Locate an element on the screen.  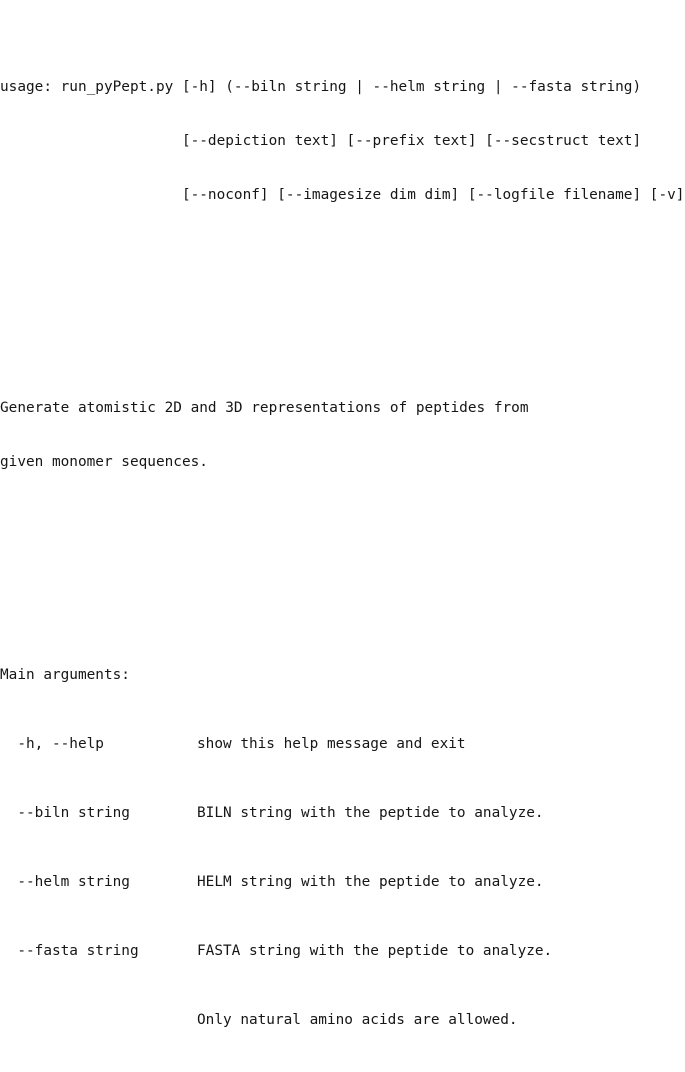
option-desc-fasta-line-2: Only natural amino acids are allowed. is located at coordinates (357, 1020).